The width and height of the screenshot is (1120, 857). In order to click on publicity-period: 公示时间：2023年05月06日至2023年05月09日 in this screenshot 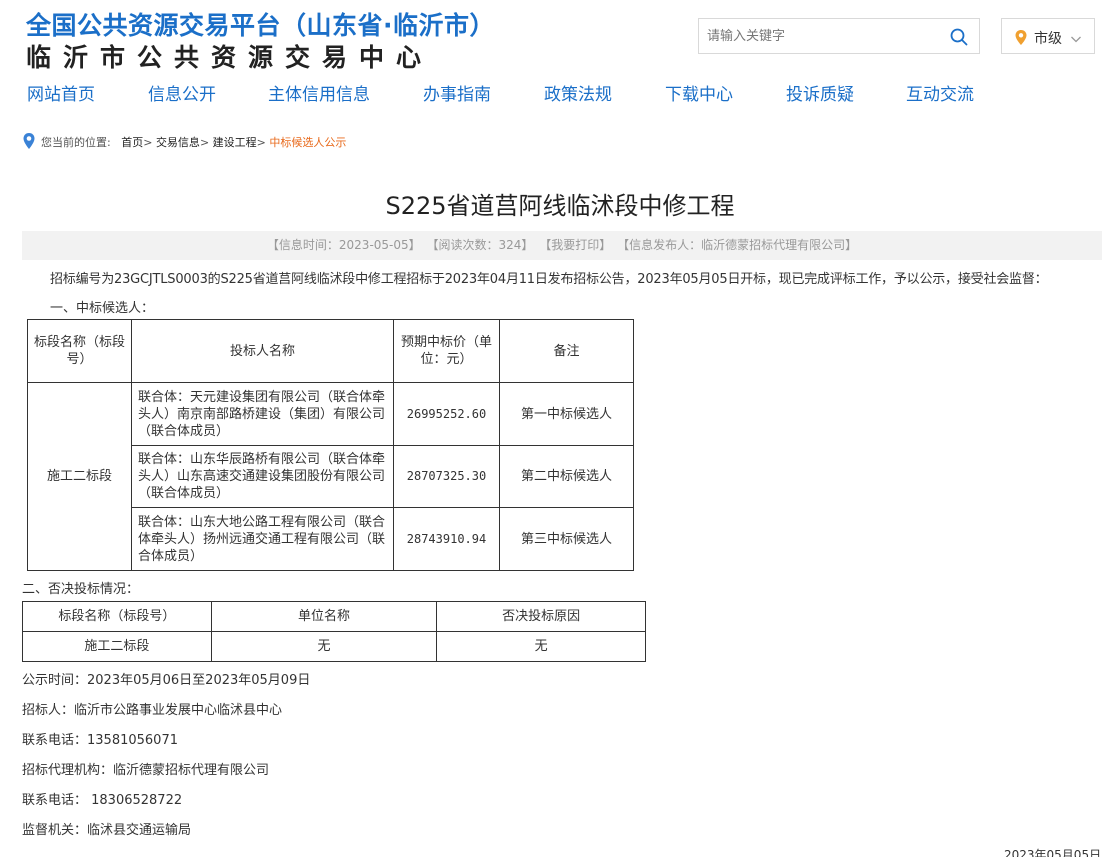, I will do `click(166, 680)`.